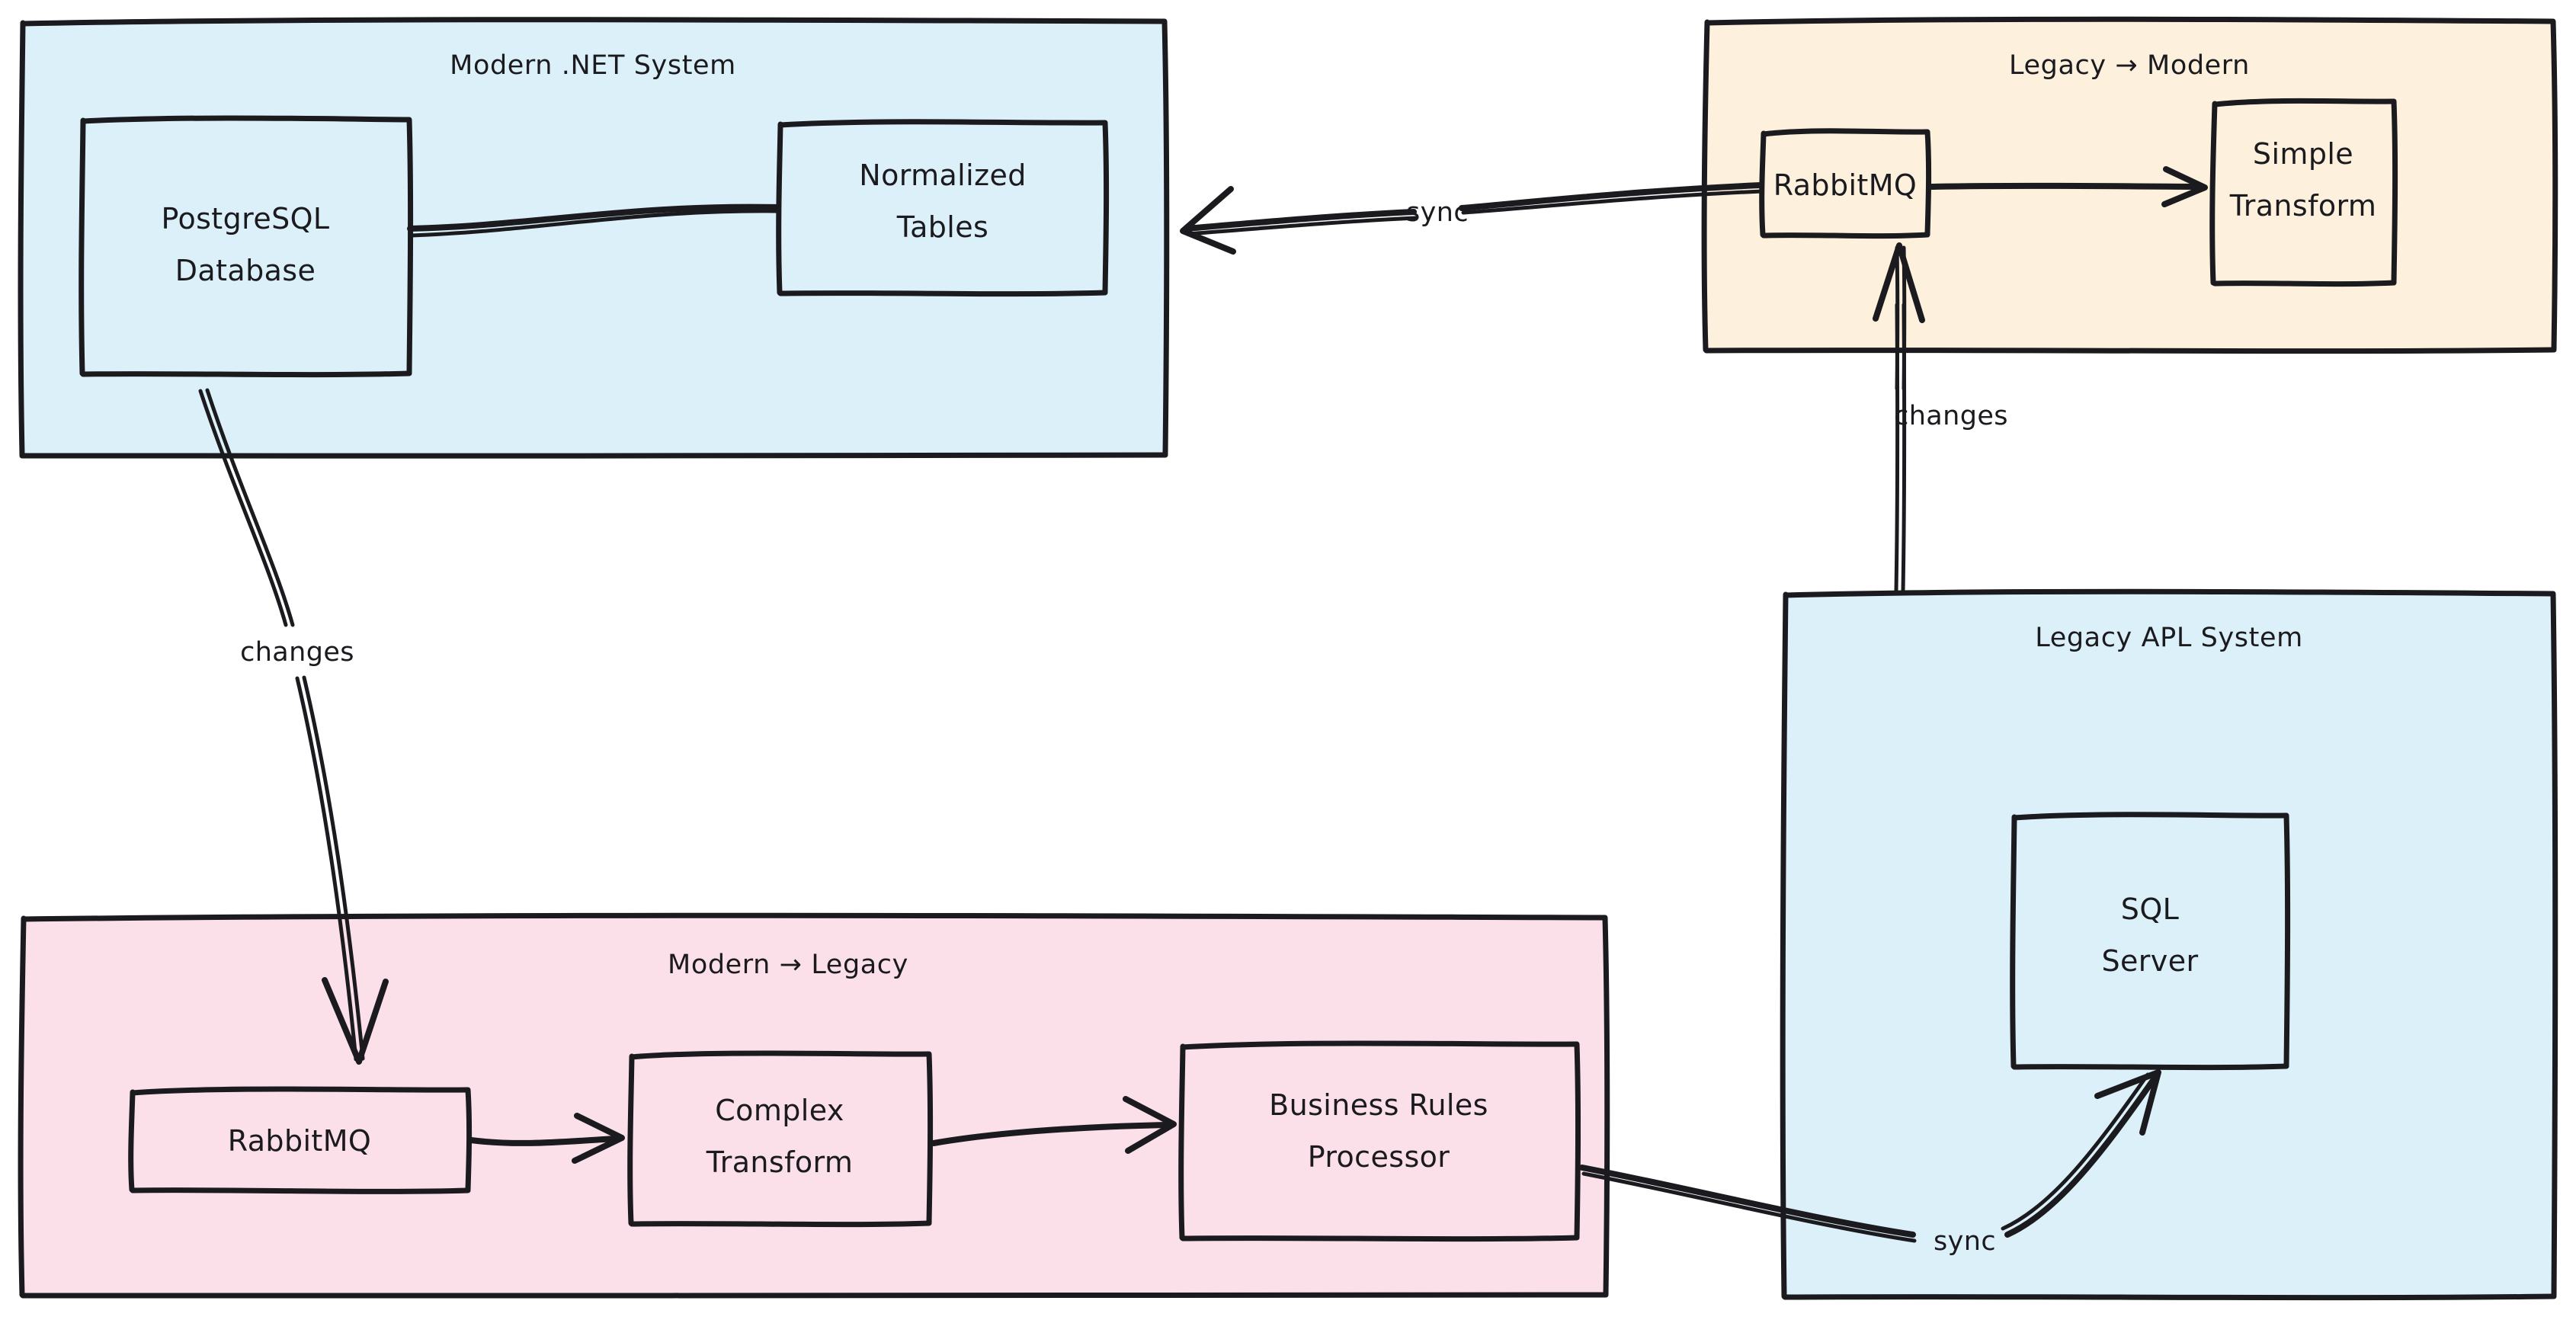 This screenshot has height=1320, width=2576. I want to click on simple-transform-label-line1: Simple, so click(2303, 154).